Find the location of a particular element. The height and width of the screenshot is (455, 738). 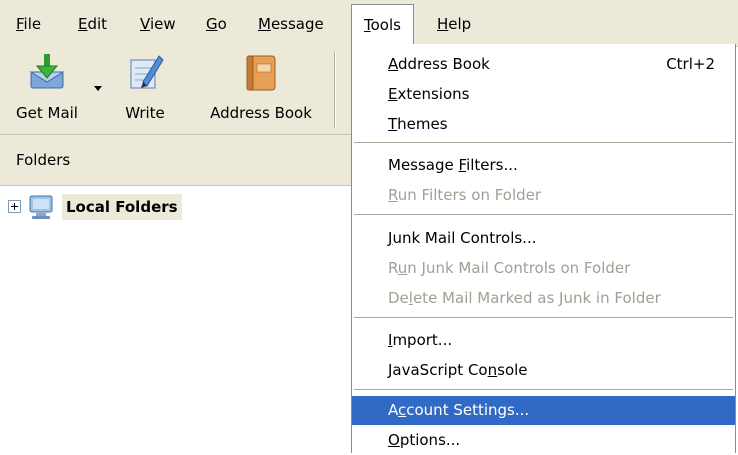

computer-icon is located at coordinates (41, 207).